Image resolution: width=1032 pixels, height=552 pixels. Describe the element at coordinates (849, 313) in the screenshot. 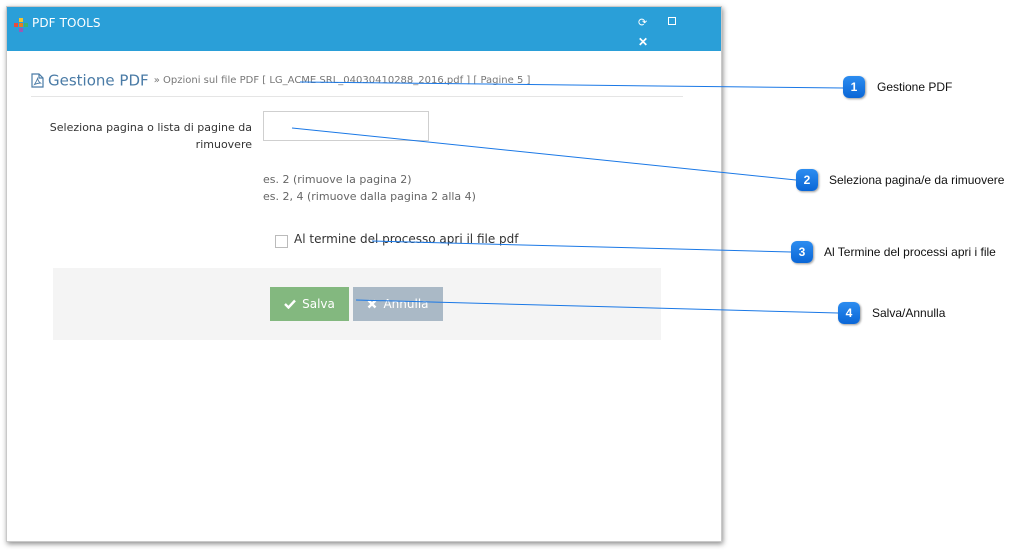

I see `callout-badge-4: 4` at that location.